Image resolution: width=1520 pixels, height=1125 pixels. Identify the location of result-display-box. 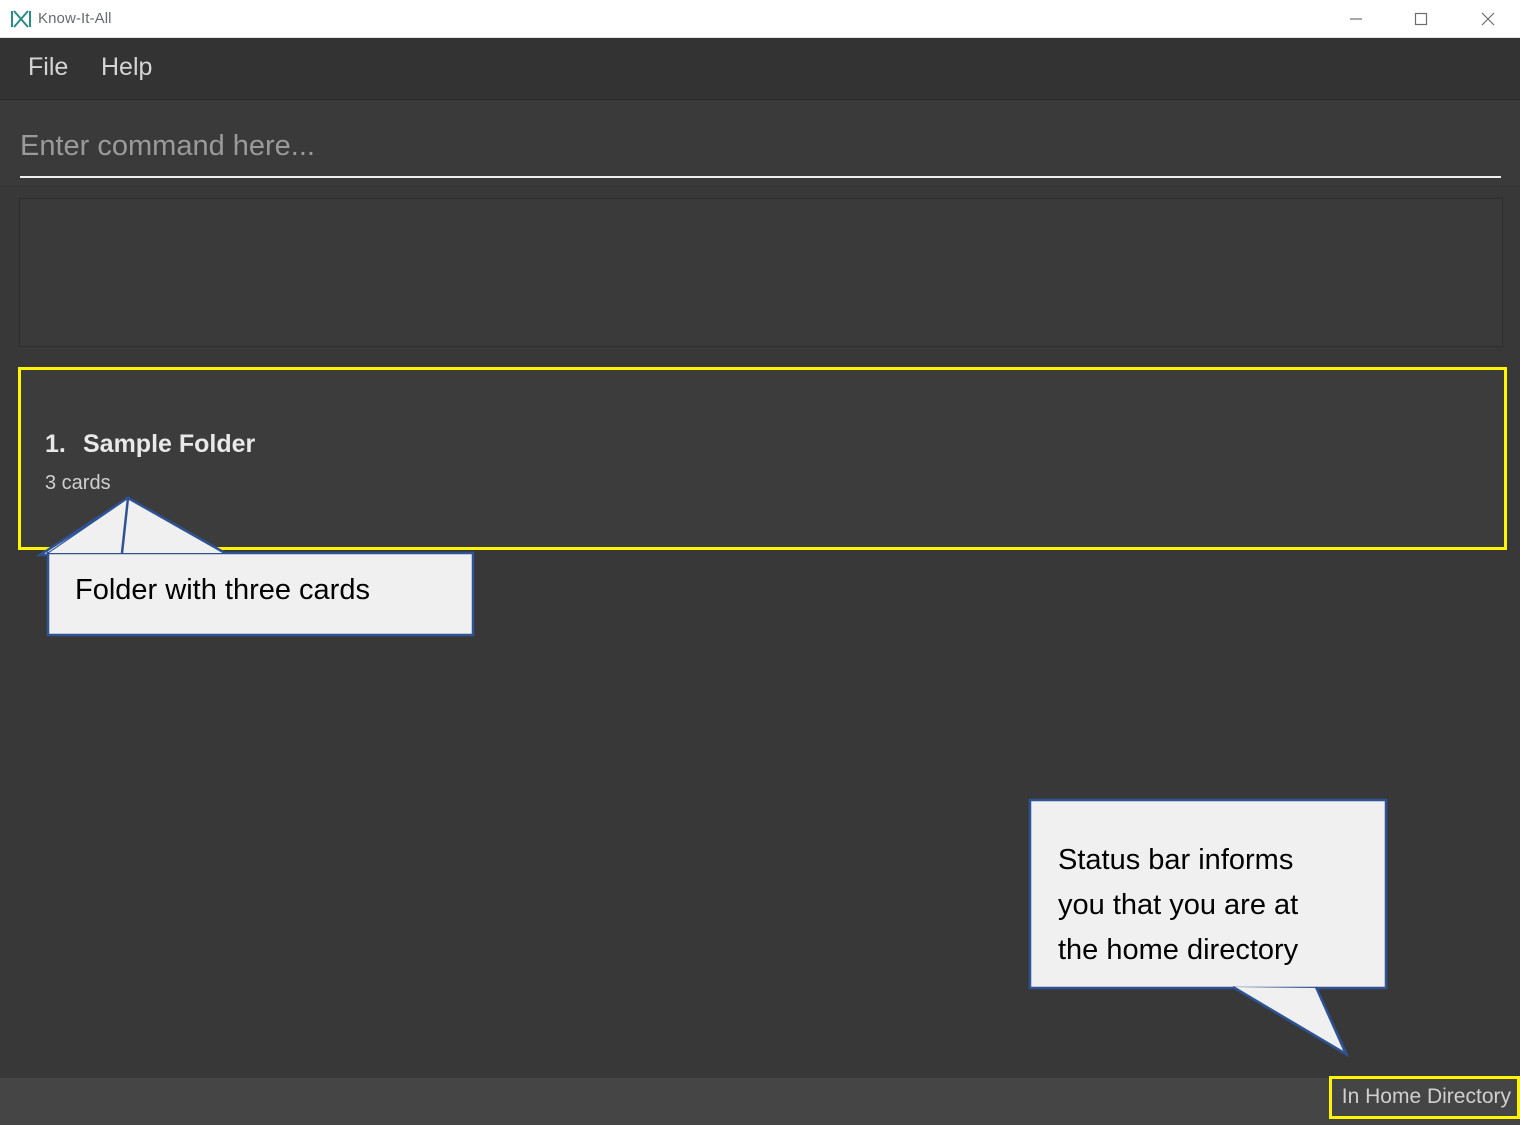
(761, 272).